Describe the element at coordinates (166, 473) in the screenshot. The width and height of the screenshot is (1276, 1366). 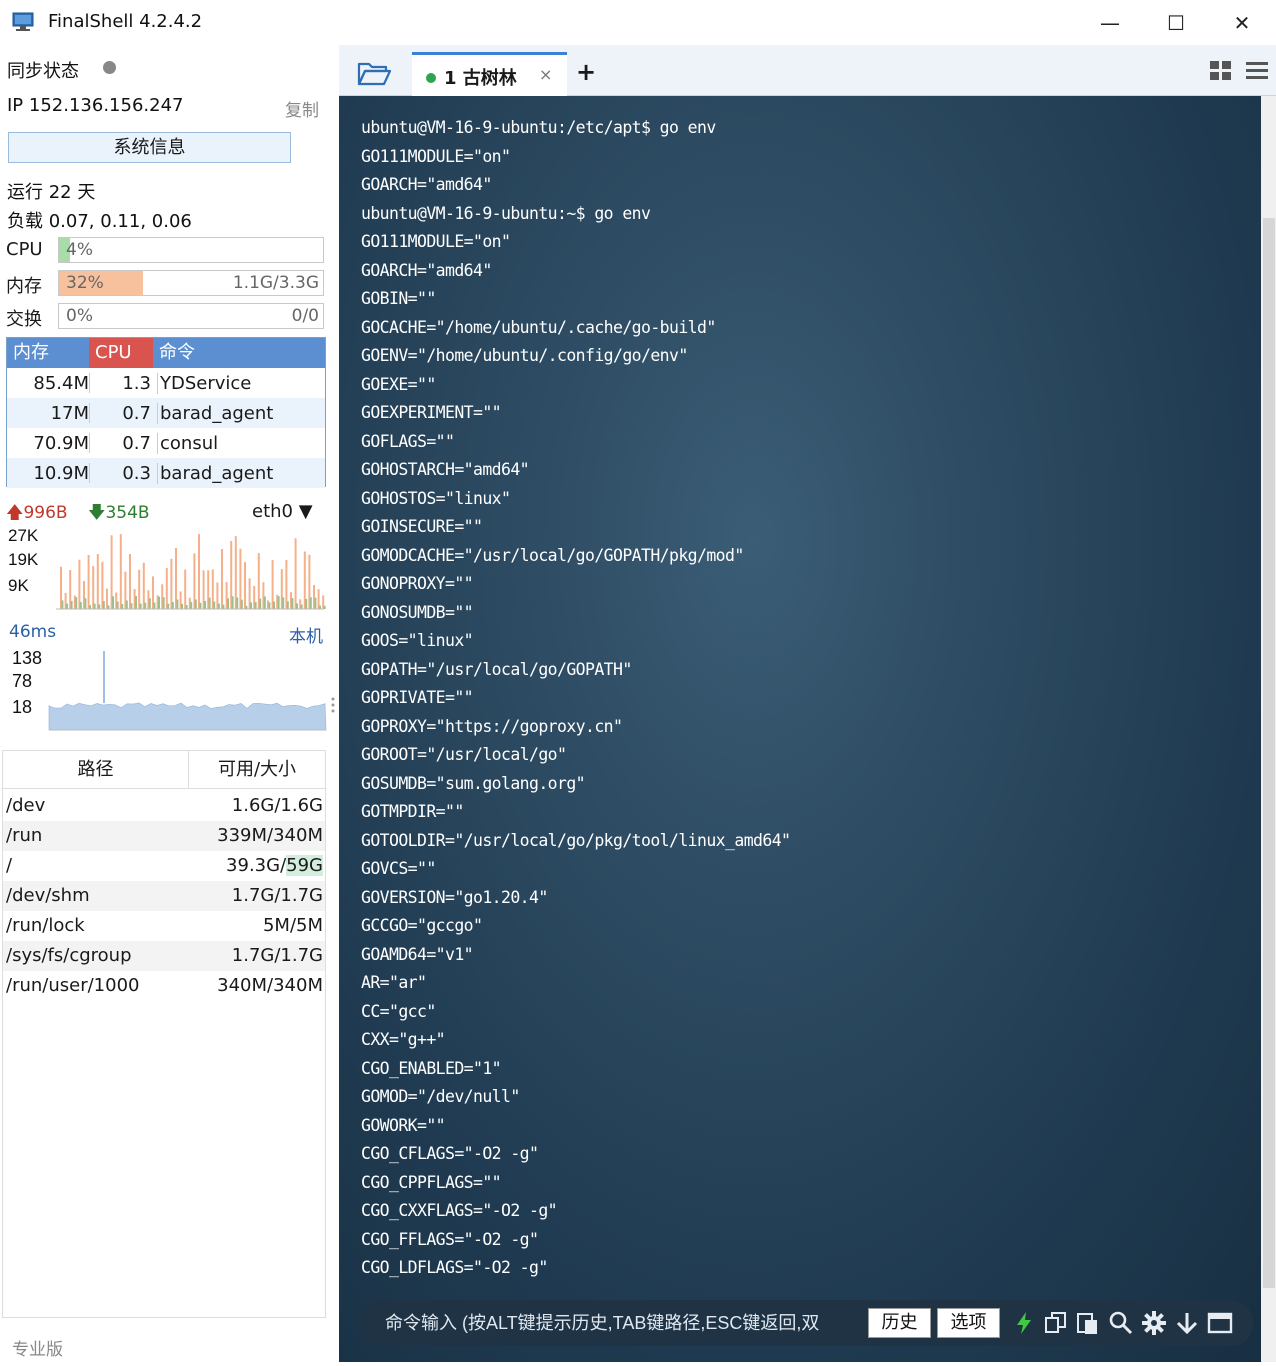
I see `process-row: 10.9M 0.3 barad_agent` at that location.